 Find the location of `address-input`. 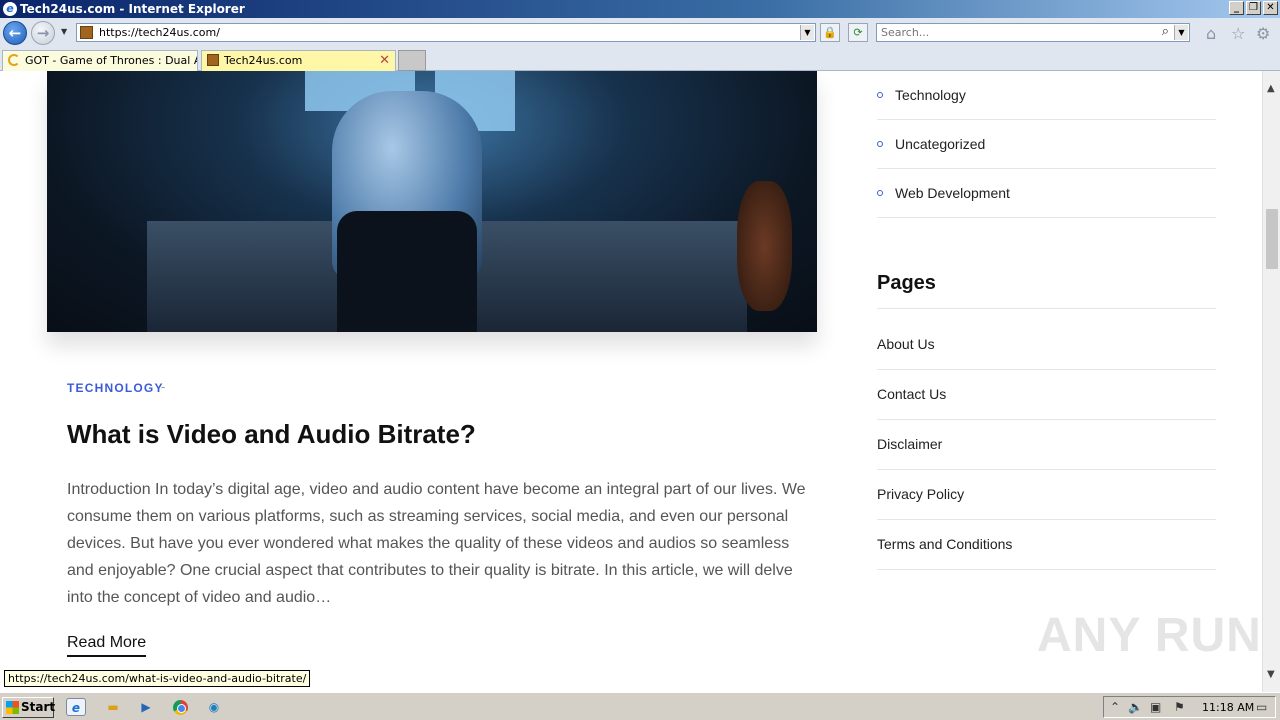

address-input is located at coordinates (444, 32).